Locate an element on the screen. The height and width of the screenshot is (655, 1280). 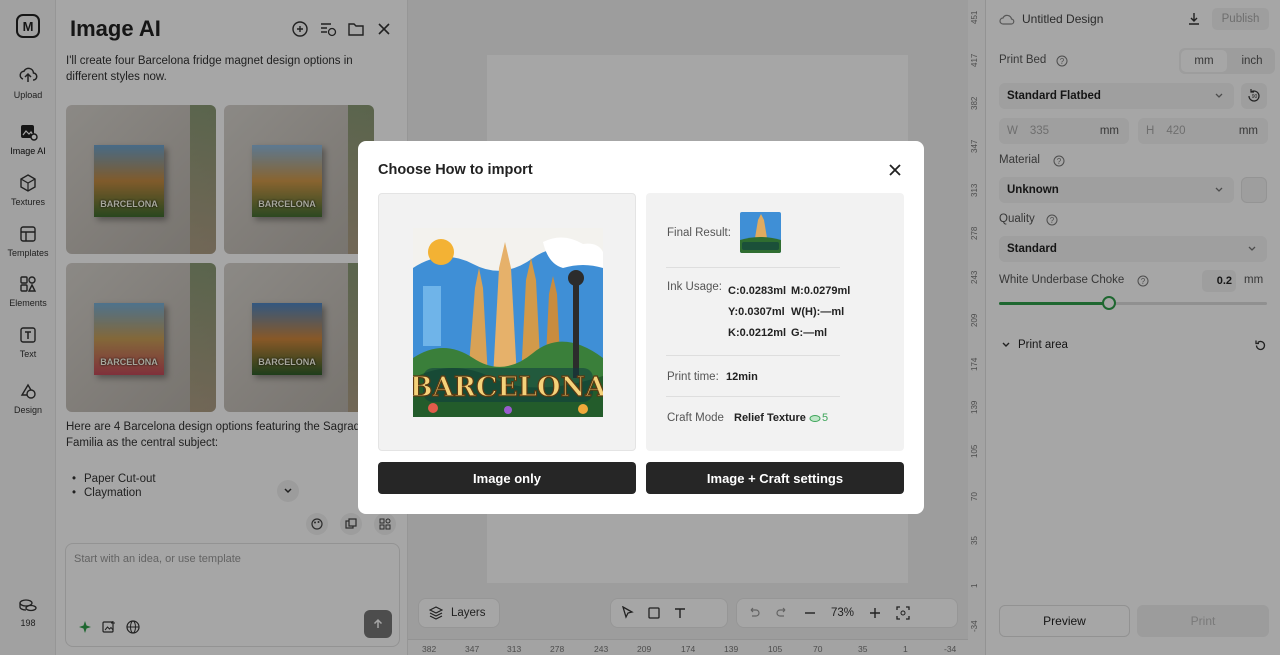
craft-mode-label: Craft Mode is located at coordinates (695, 418).